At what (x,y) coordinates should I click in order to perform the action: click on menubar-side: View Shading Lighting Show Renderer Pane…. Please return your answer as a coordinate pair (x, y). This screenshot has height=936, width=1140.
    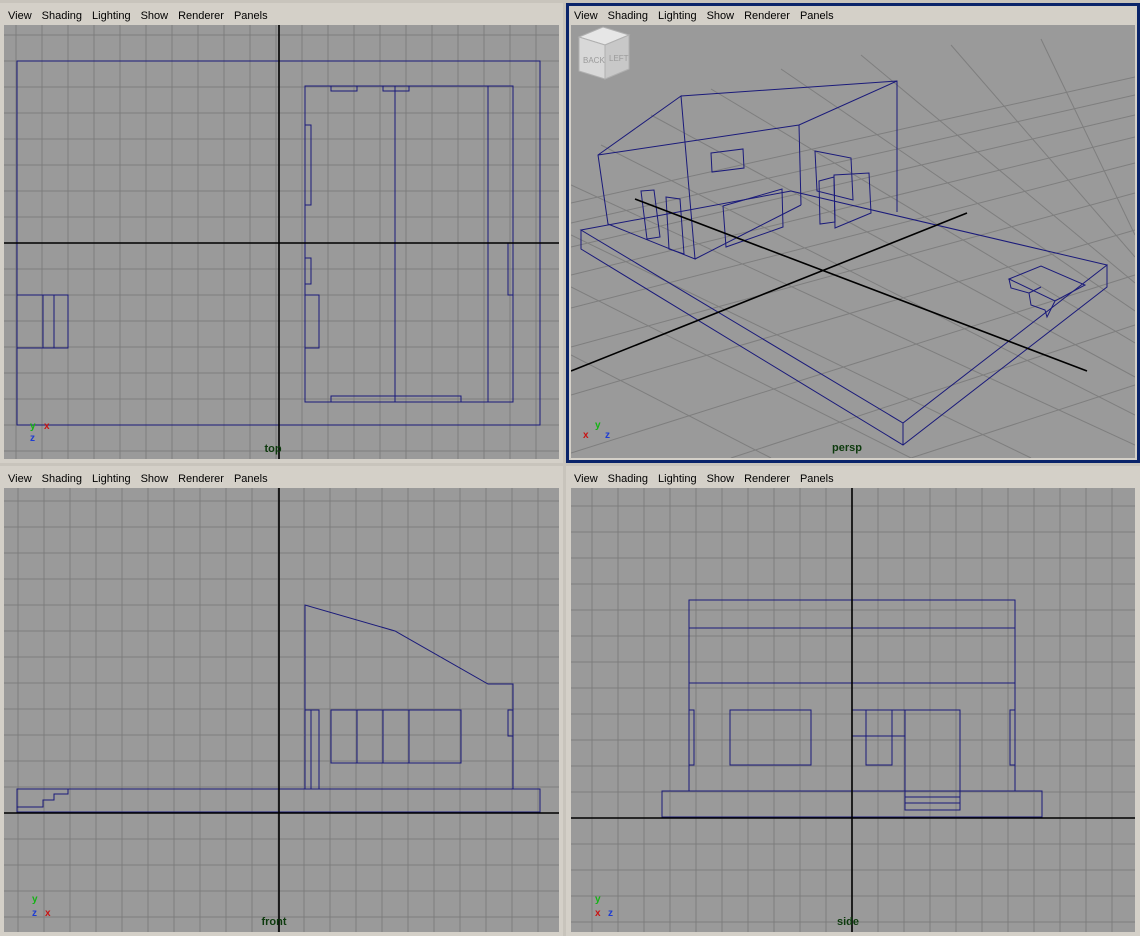
    Looking at the image, I should click on (853, 479).